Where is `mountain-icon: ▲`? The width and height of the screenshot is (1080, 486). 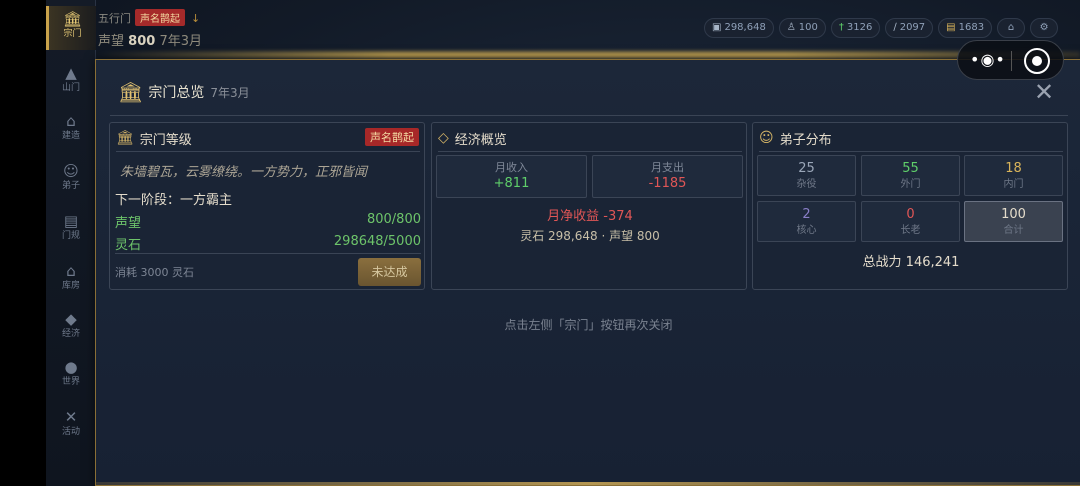 mountain-icon: ▲ is located at coordinates (71, 73).